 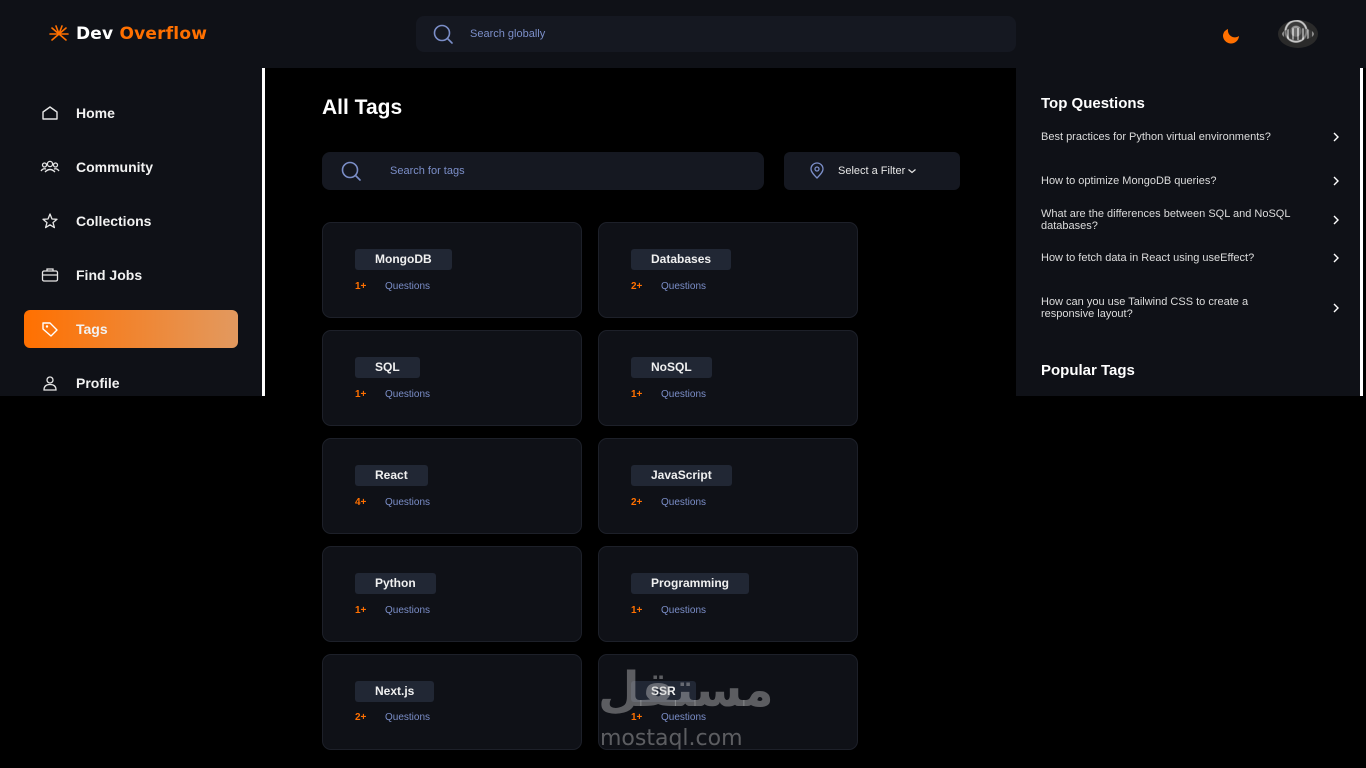 I want to click on top-question-item: How to optimize MongoDB queries?, so click(x=1191, y=181).